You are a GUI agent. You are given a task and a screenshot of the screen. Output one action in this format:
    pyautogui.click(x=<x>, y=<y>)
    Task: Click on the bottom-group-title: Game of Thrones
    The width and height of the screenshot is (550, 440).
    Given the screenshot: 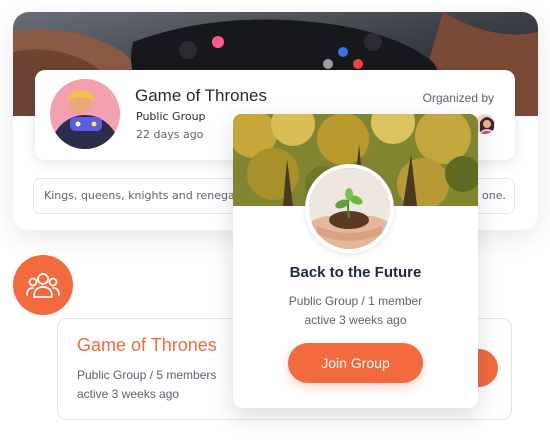 What is the action you would take?
    pyautogui.click(x=147, y=345)
    